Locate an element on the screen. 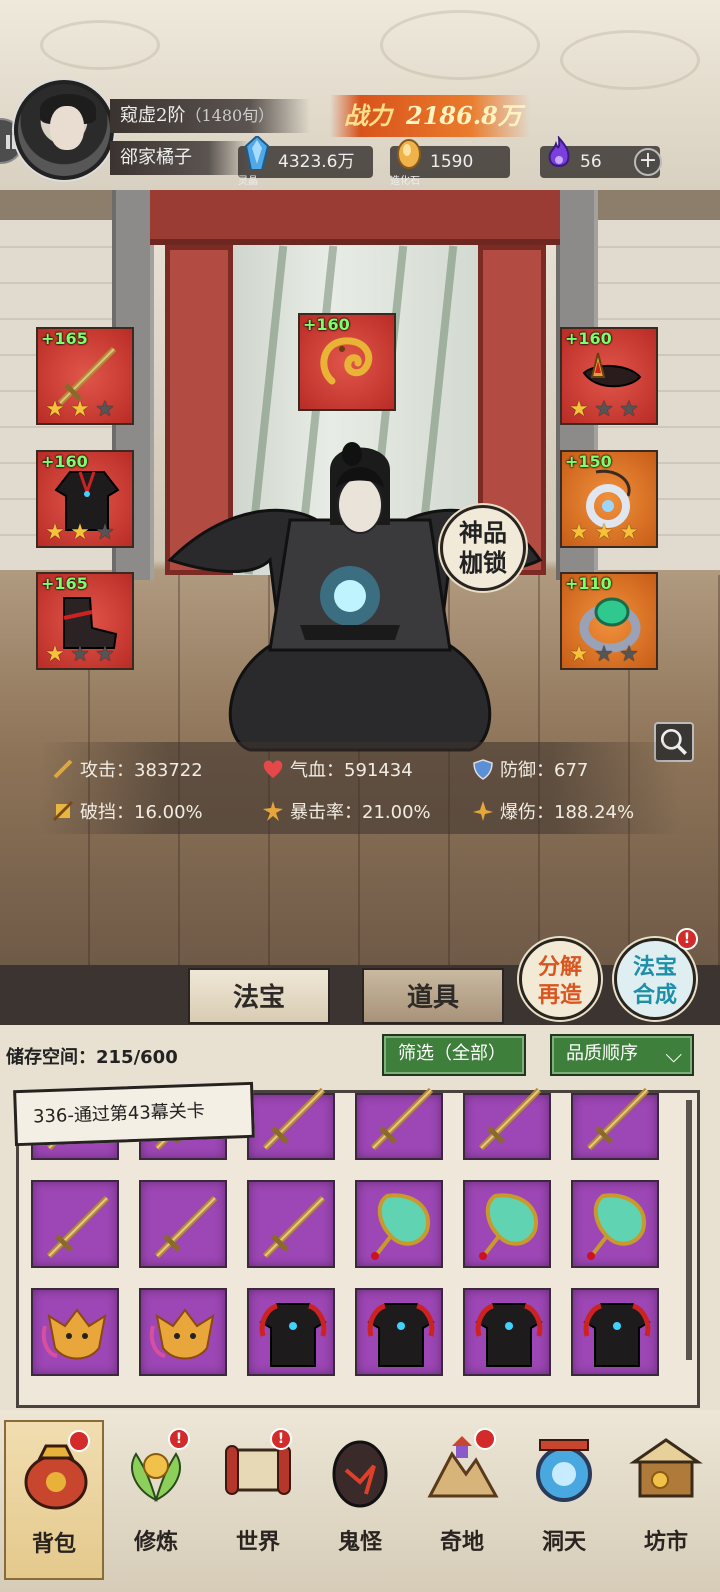 The height and width of the screenshot is (1592, 720). shackle-line-1: 神品 is located at coordinates (483, 532).